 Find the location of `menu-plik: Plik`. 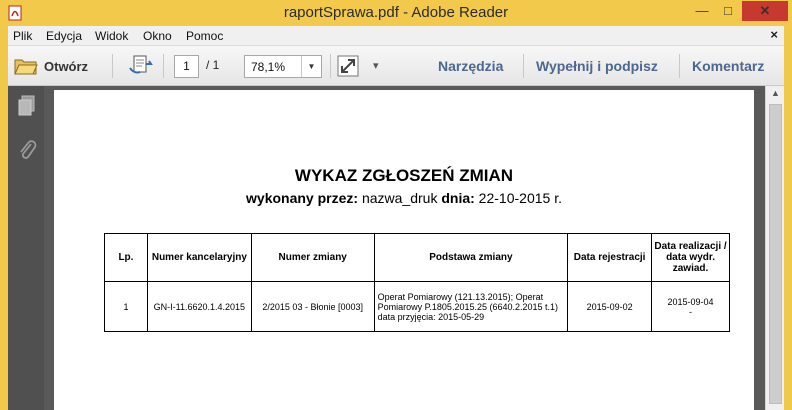

menu-plik: Plik is located at coordinates (22, 36).